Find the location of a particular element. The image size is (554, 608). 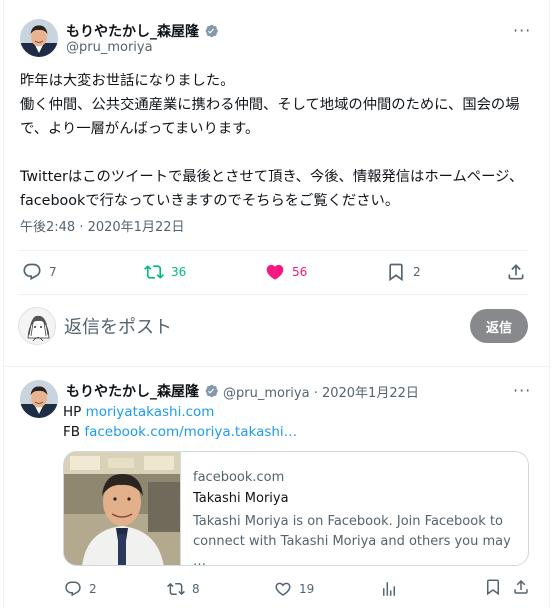

tweet-timestamp: 午後2:48 · 2020年1月22日 is located at coordinates (102, 225).